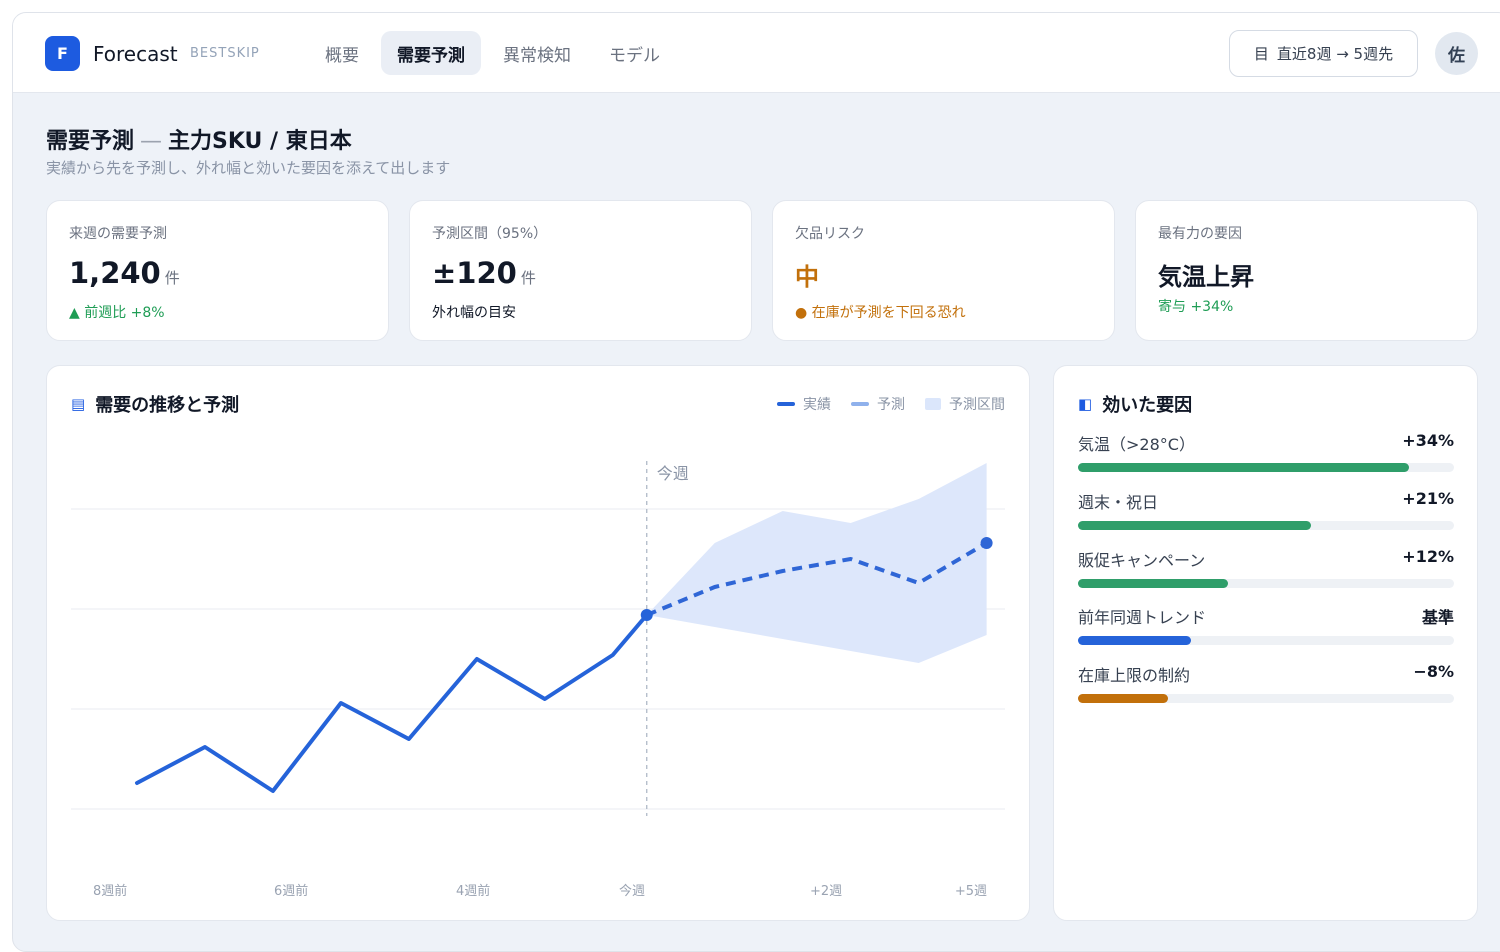 This screenshot has height=952, width=1500. Describe the element at coordinates (1134, 675) in the screenshot. I see `factor-label: 在庫上限の制約` at that location.